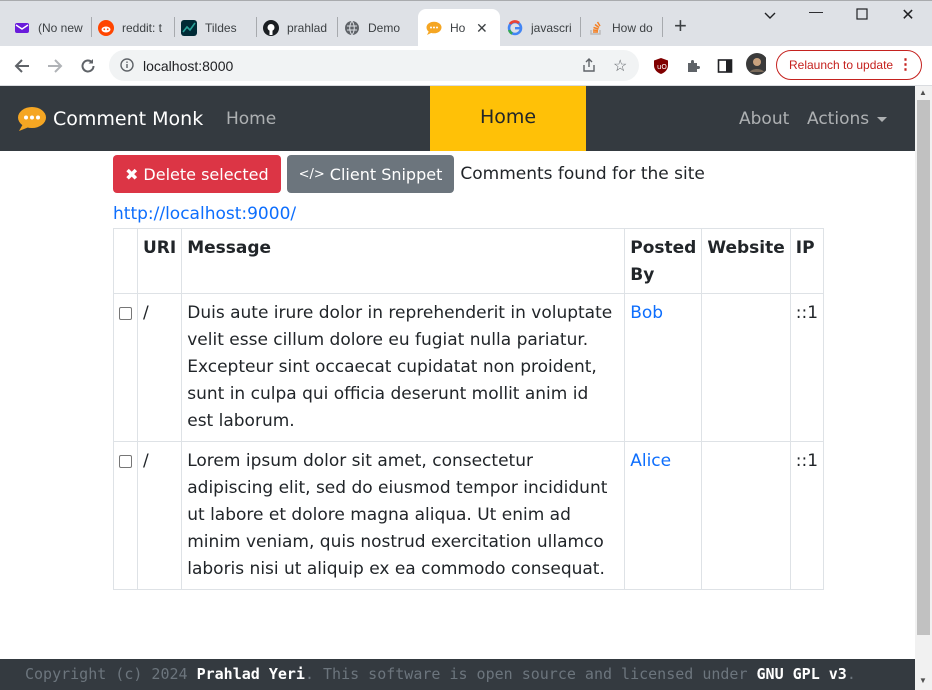  I want to click on tab-label: Ho, so click(458, 28).